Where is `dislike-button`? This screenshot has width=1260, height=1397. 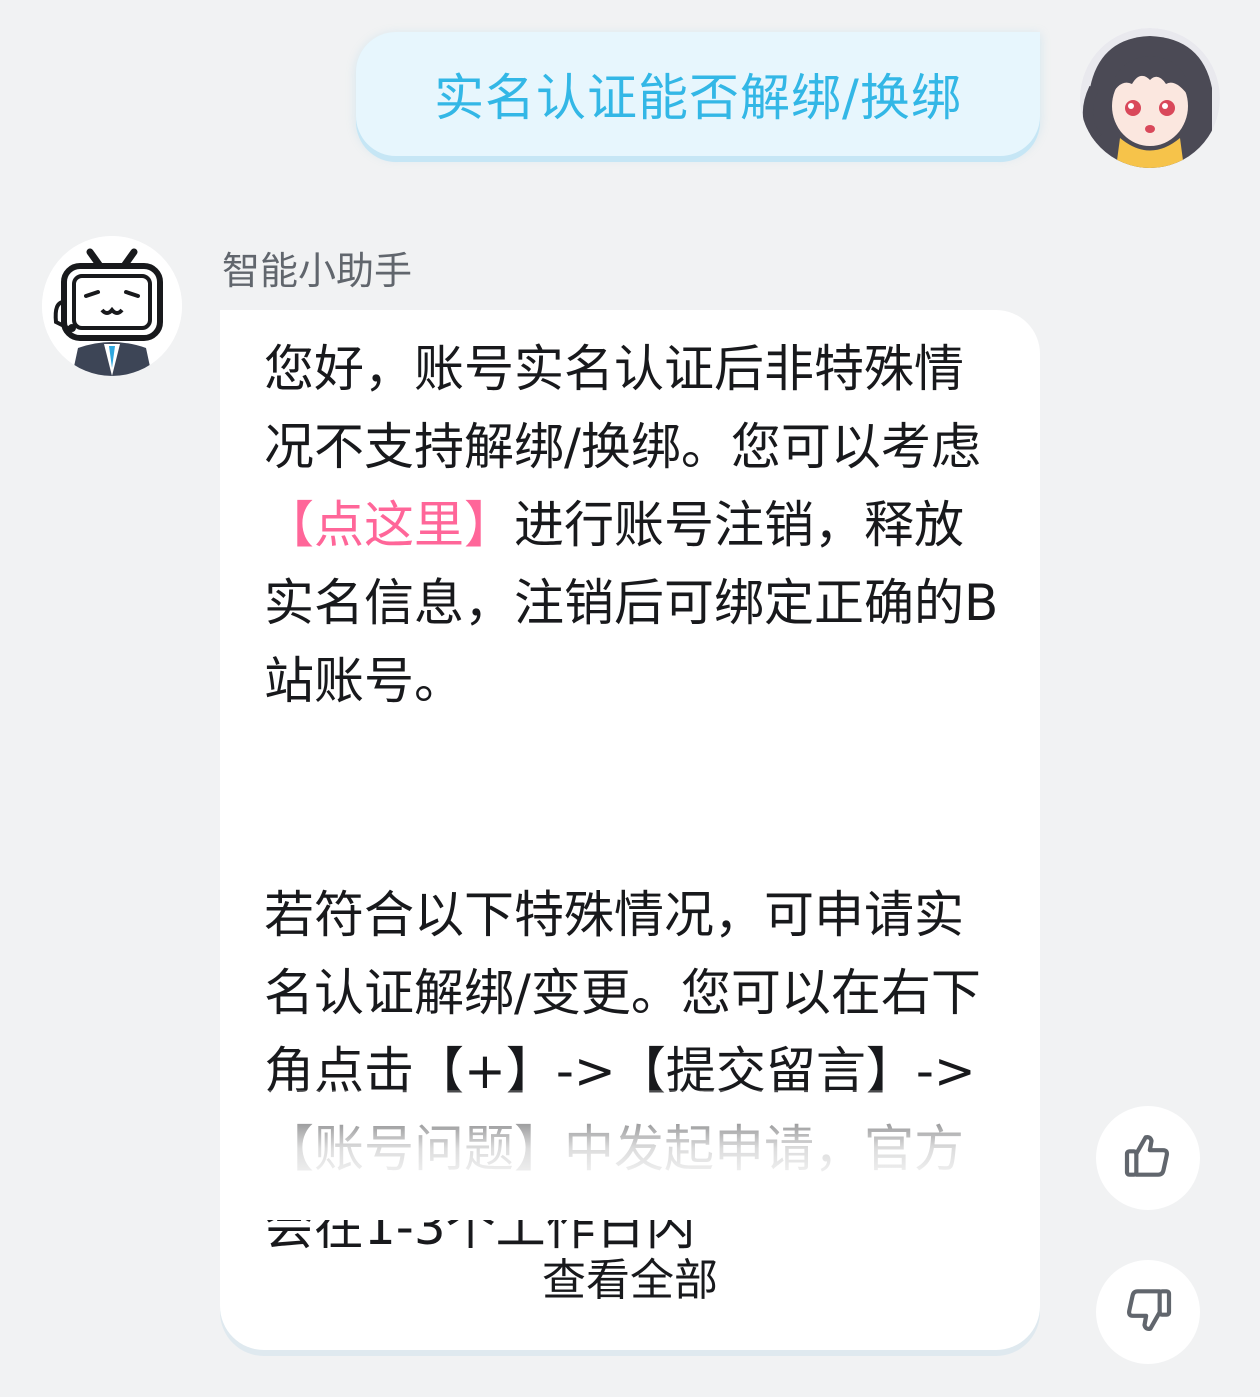 dislike-button is located at coordinates (1148, 1312).